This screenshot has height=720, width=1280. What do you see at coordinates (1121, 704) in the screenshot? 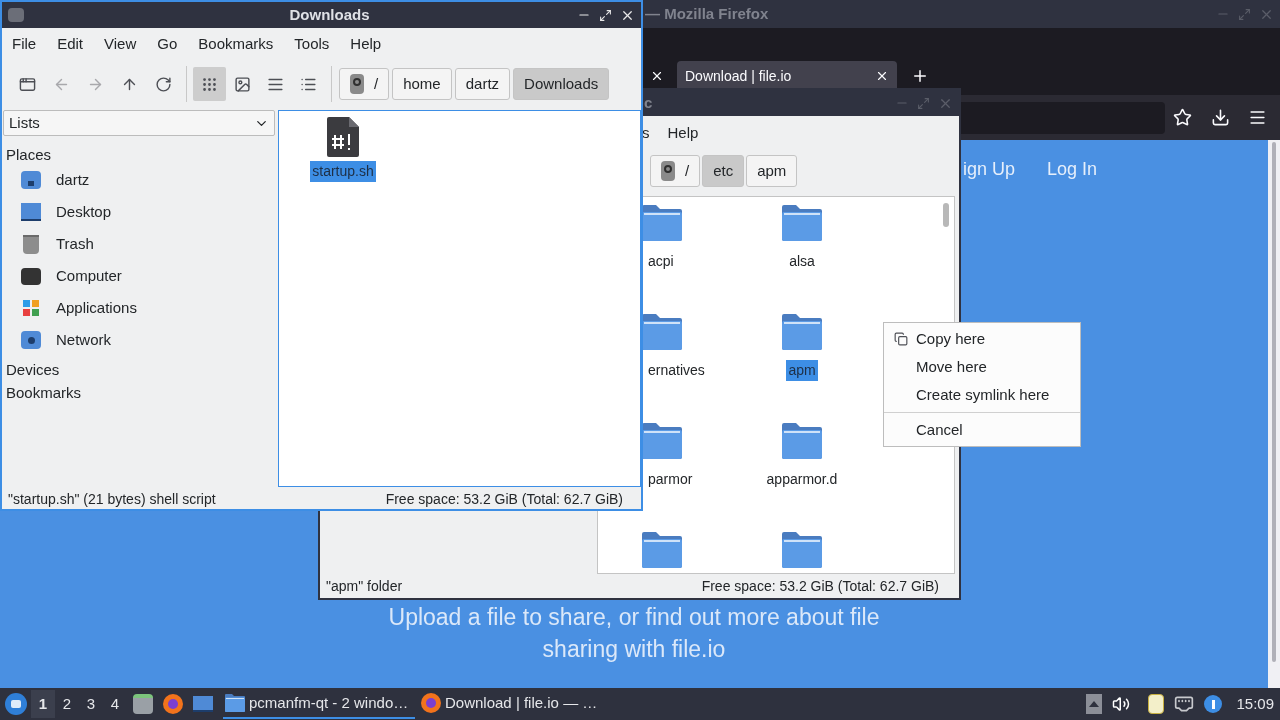
I see `volume-icon` at bounding box center [1121, 704].